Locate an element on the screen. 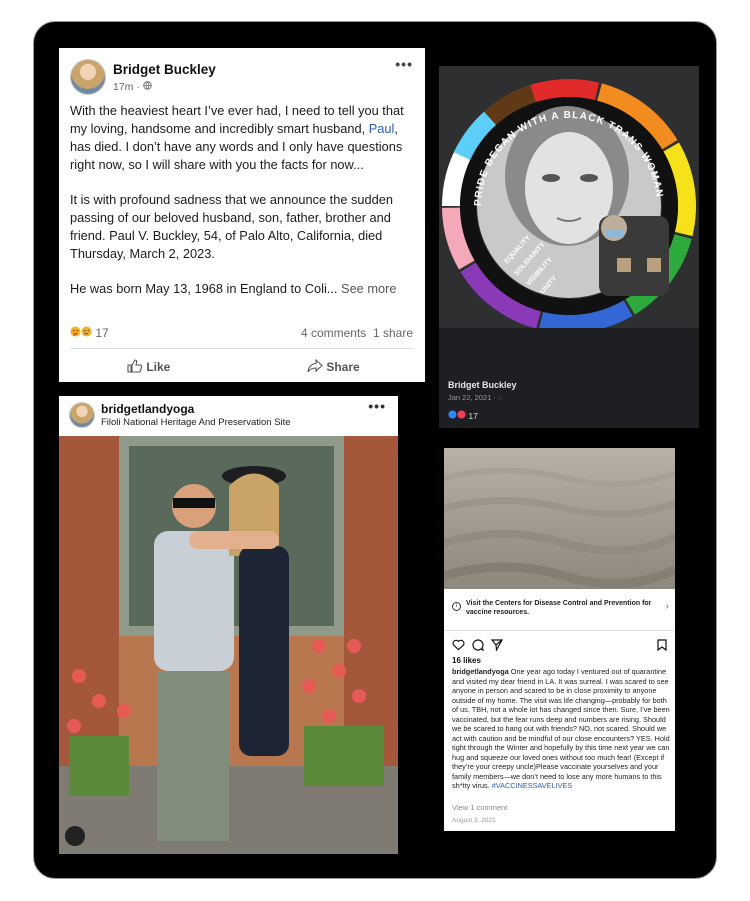 This screenshot has height=901, width=750. thumbs-up-icon is located at coordinates (135, 366).